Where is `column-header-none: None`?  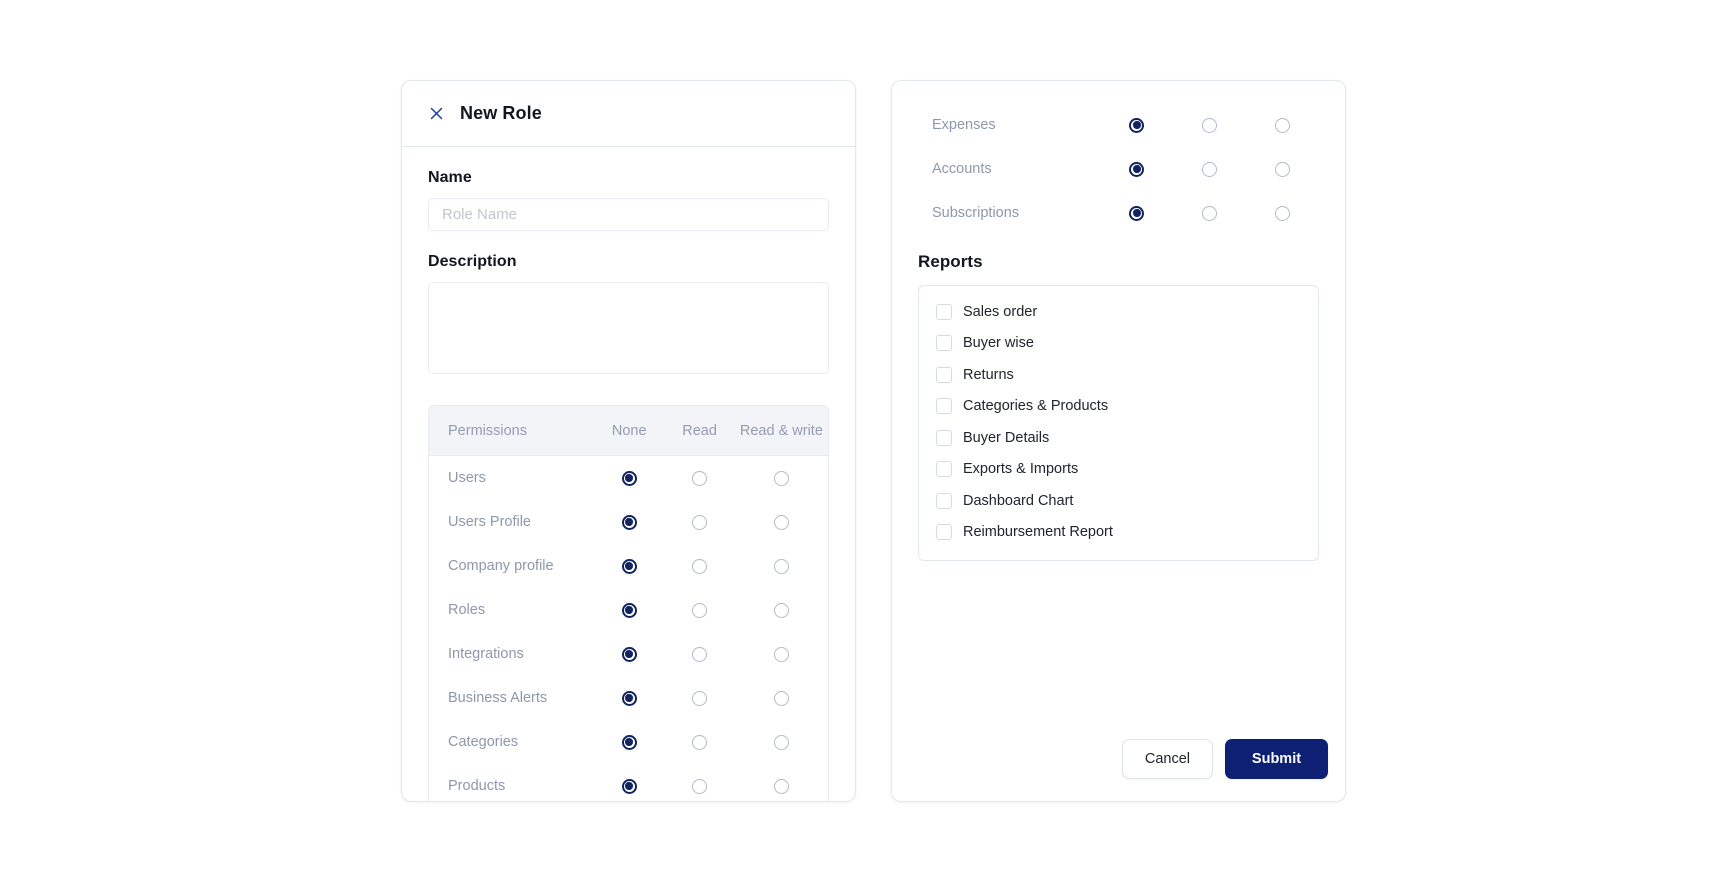 column-header-none: None is located at coordinates (629, 430).